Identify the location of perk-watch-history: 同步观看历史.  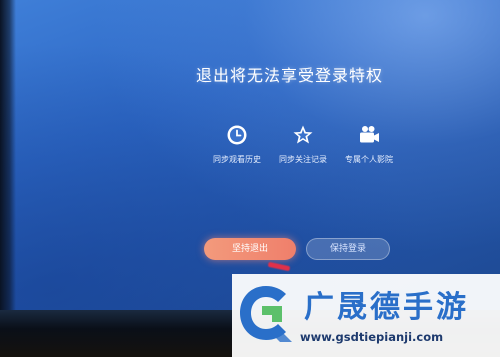
(237, 144).